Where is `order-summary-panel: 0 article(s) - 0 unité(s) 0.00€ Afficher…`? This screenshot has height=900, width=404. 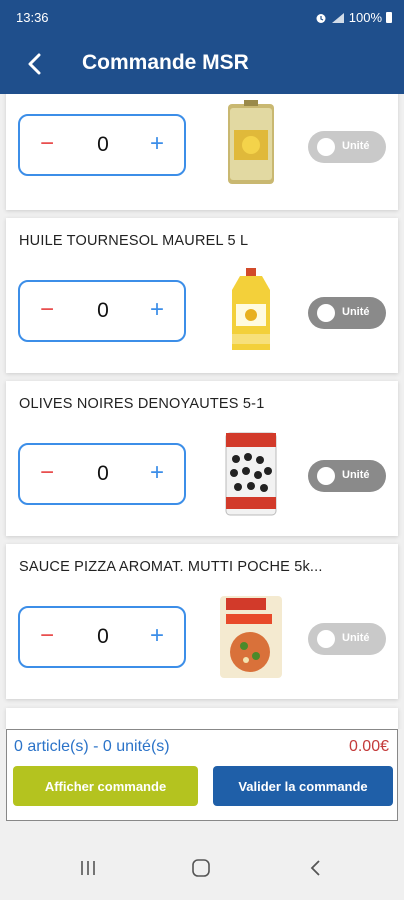 order-summary-panel: 0 article(s) - 0 unité(s) 0.00€ Afficher… is located at coordinates (202, 775).